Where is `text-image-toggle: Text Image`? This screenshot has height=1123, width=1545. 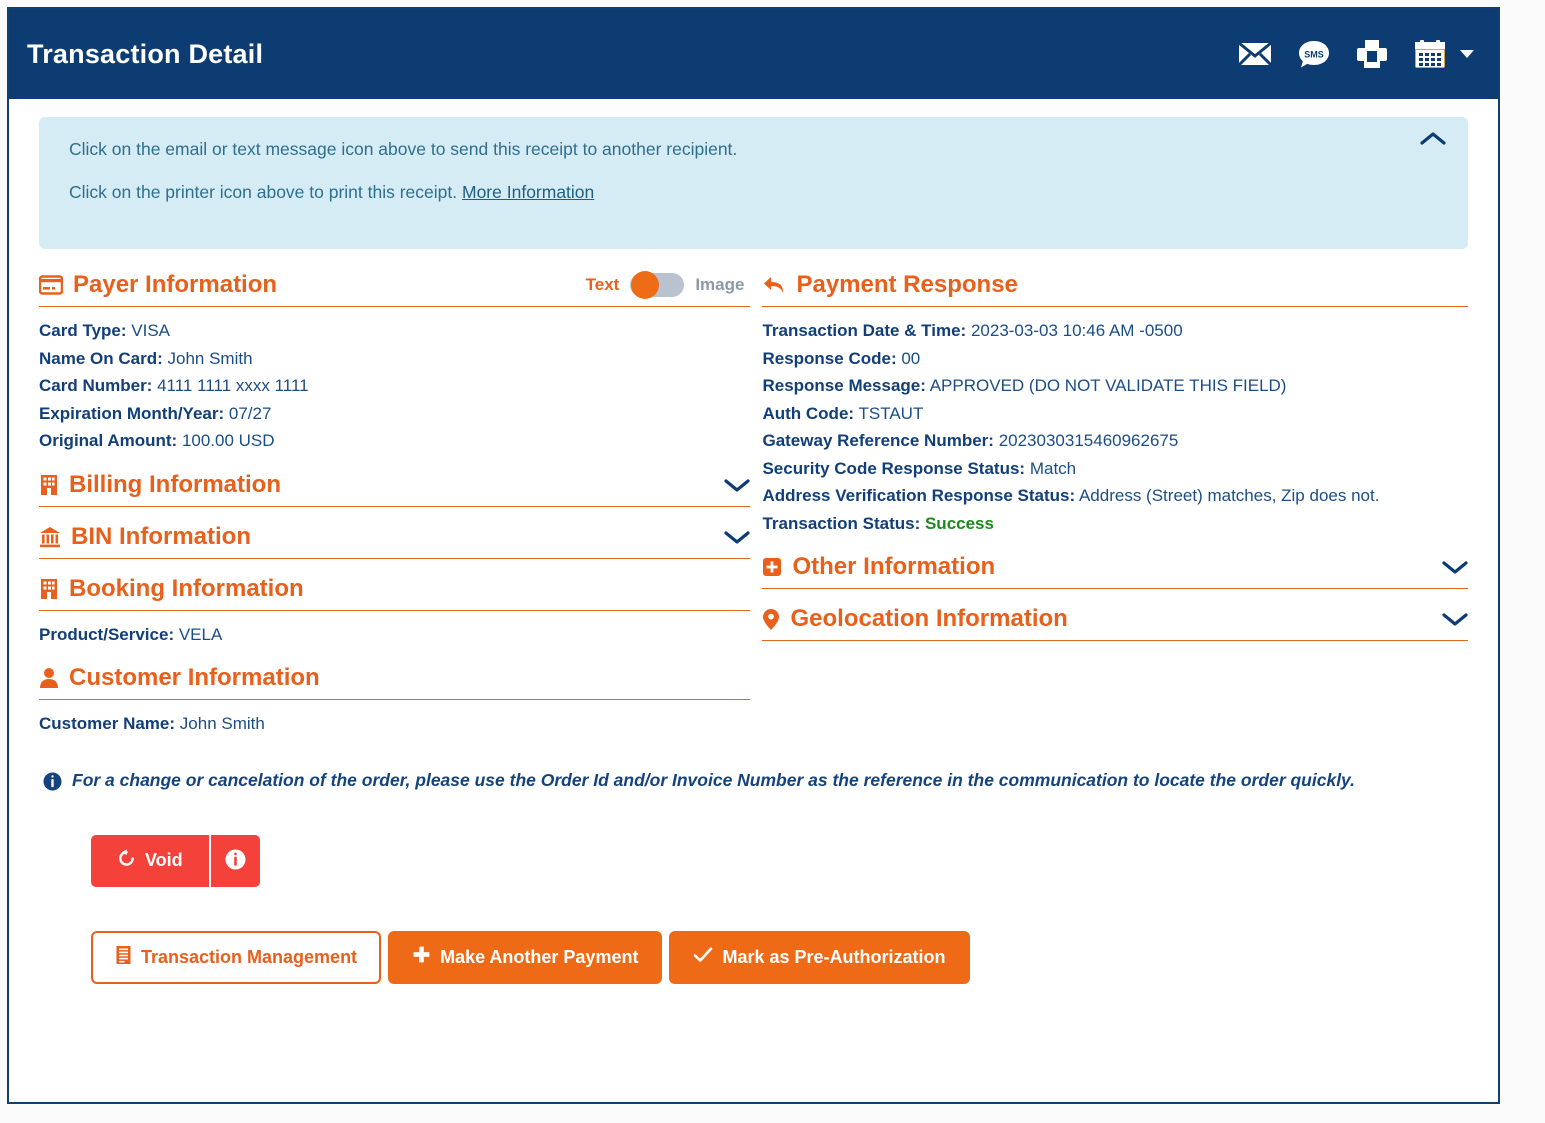
text-image-toggle: Text Image is located at coordinates (668, 285).